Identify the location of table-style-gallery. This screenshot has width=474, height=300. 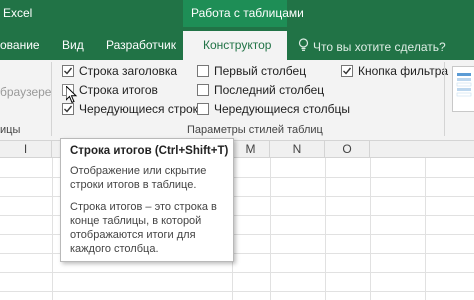
(463, 89).